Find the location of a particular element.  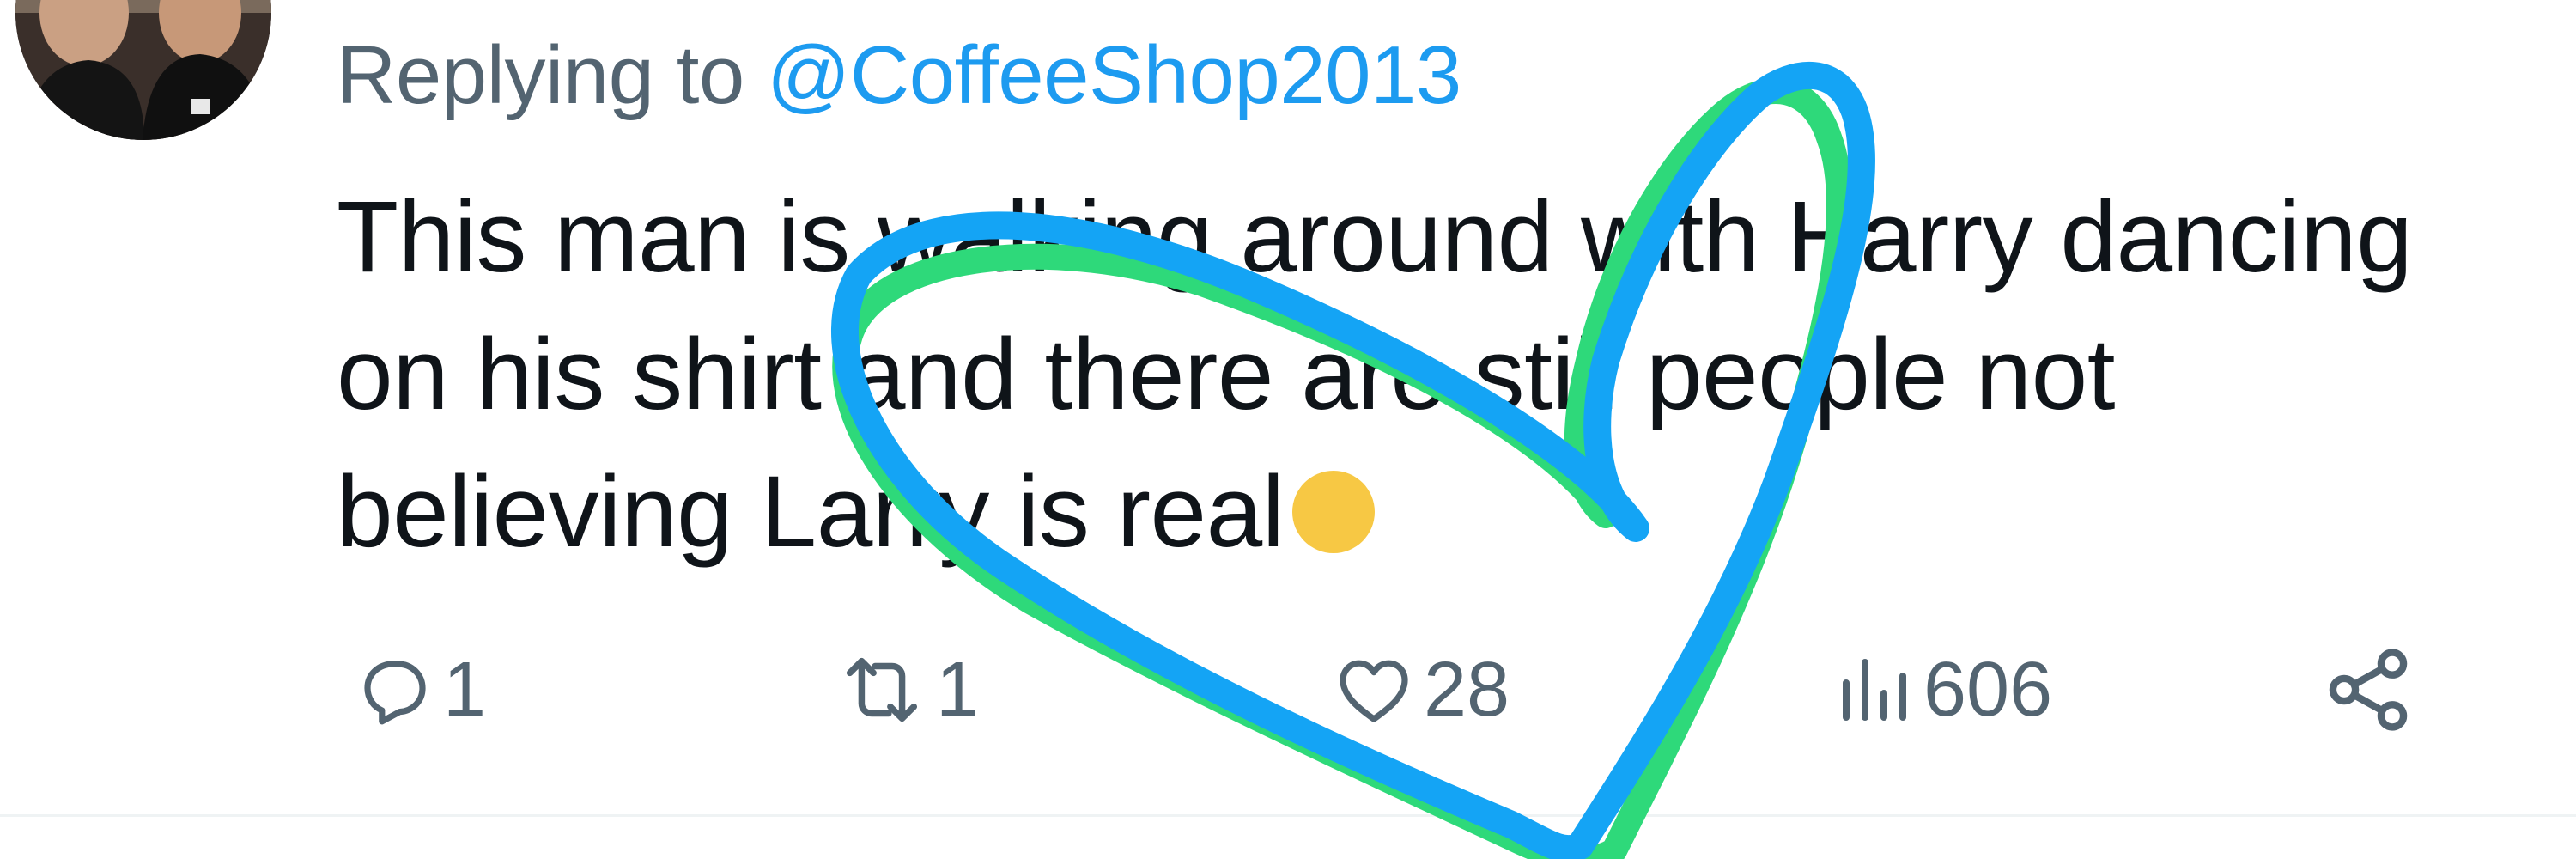

repost-button: 1 is located at coordinates (907, 690).